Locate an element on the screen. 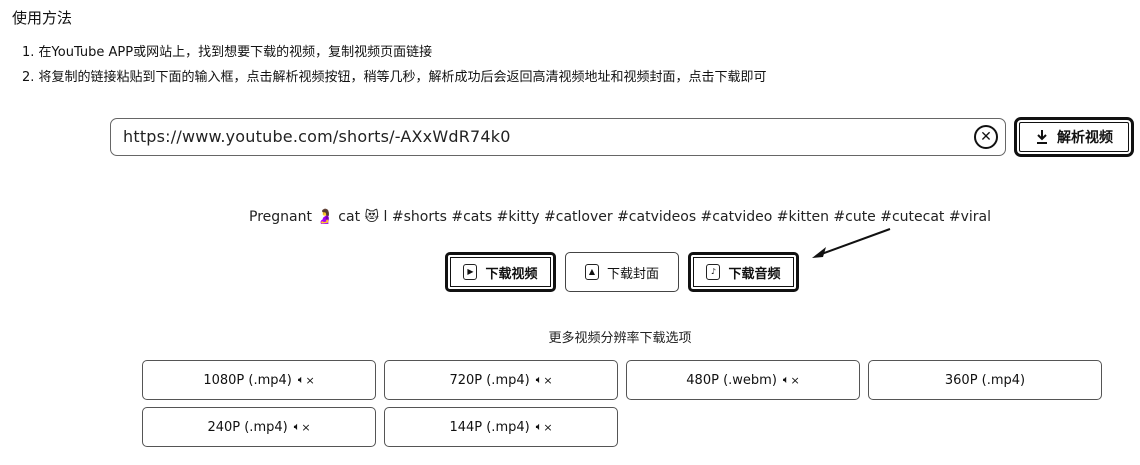 This screenshot has height=465, width=1140. parse-video-button: 解析视频 is located at coordinates (1074, 137).